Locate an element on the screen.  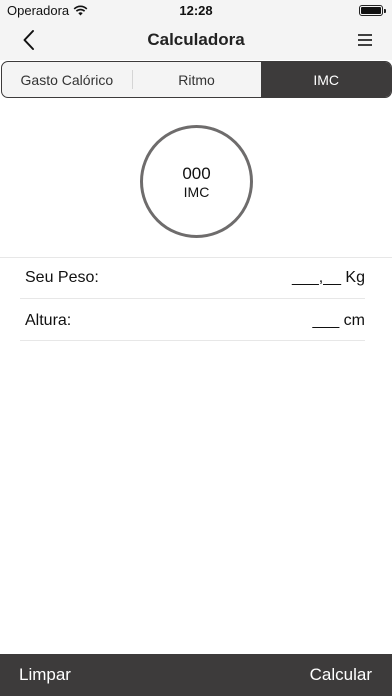
height-input: ___ cm is located at coordinates (339, 321).